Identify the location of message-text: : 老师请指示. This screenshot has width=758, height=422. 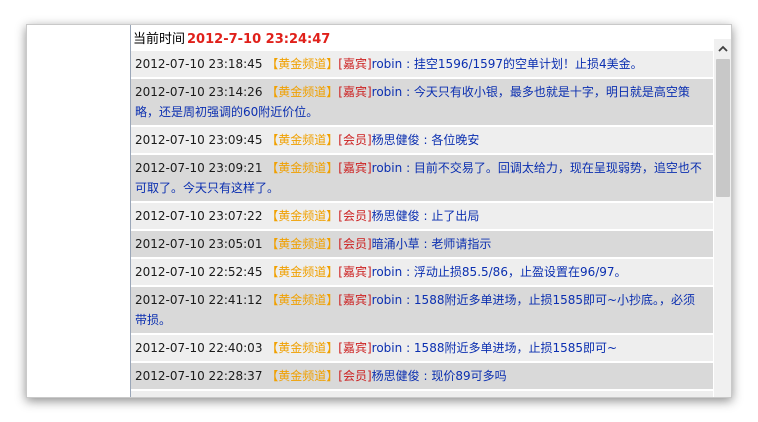
(455, 244).